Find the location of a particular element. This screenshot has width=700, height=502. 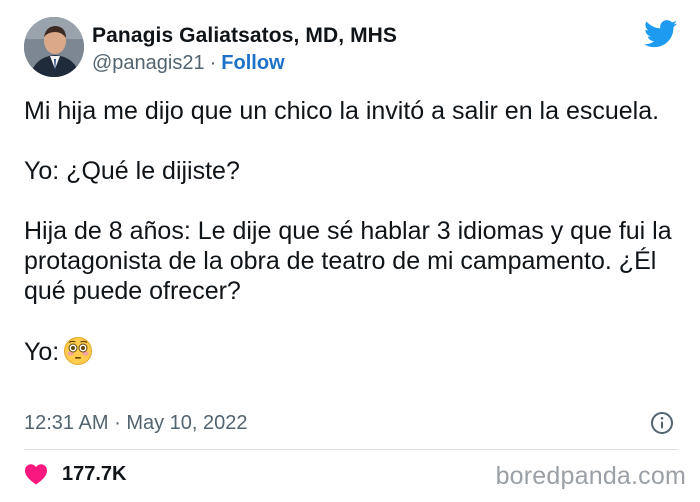

divider is located at coordinates (351, 449).